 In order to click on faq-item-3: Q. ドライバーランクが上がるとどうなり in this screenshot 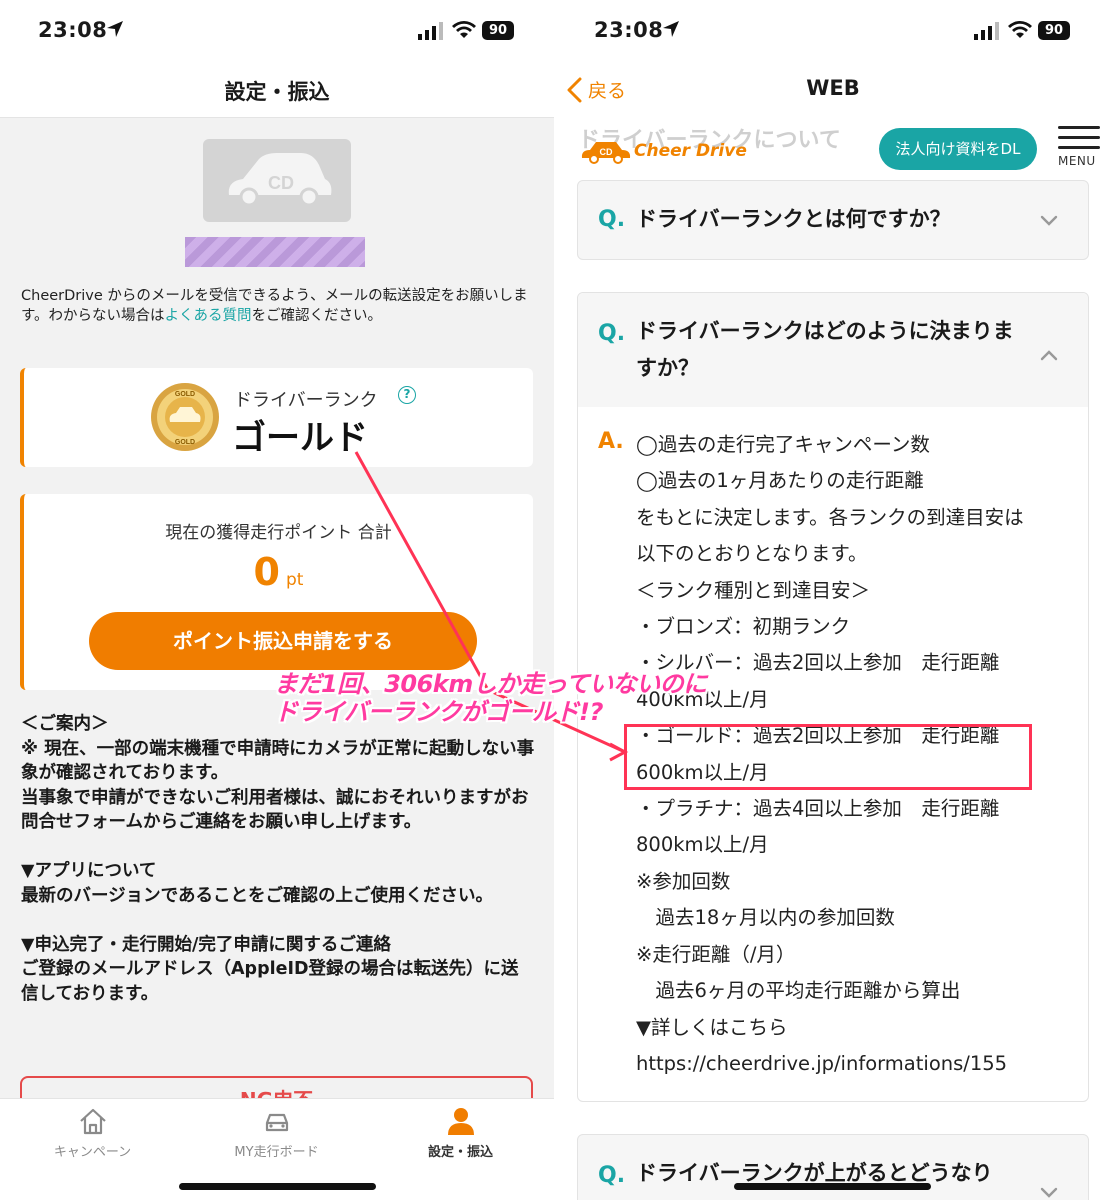, I will do `click(833, 1167)`.